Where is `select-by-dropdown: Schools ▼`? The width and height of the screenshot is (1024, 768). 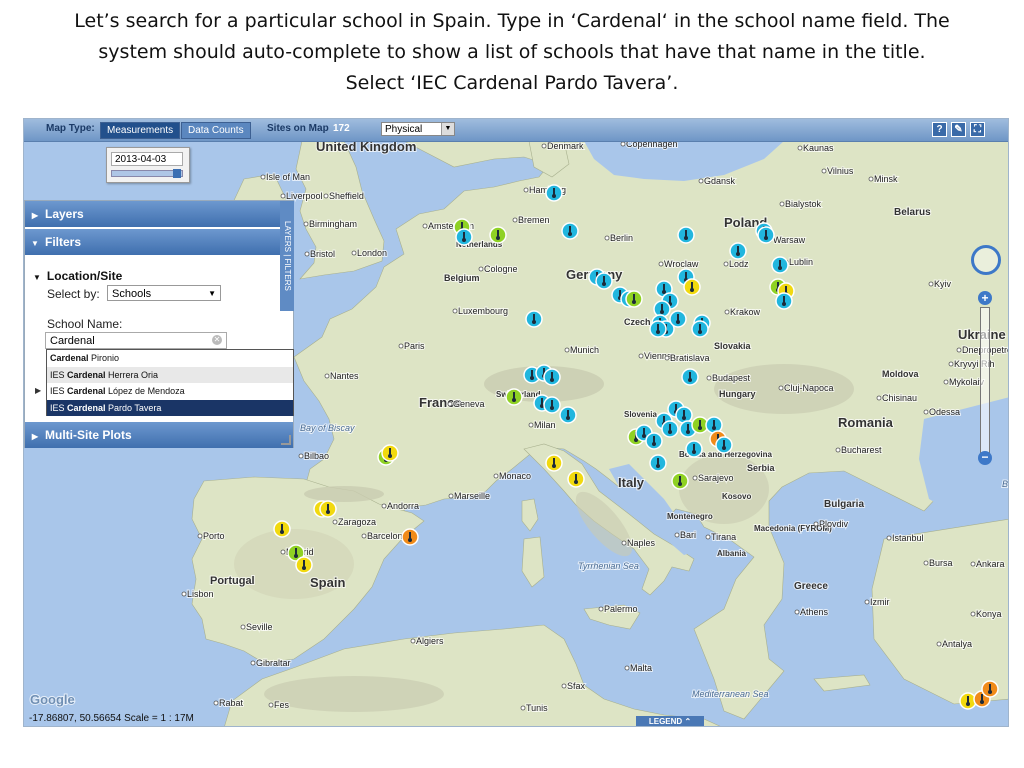
select-by-dropdown: Schools ▼ is located at coordinates (164, 293).